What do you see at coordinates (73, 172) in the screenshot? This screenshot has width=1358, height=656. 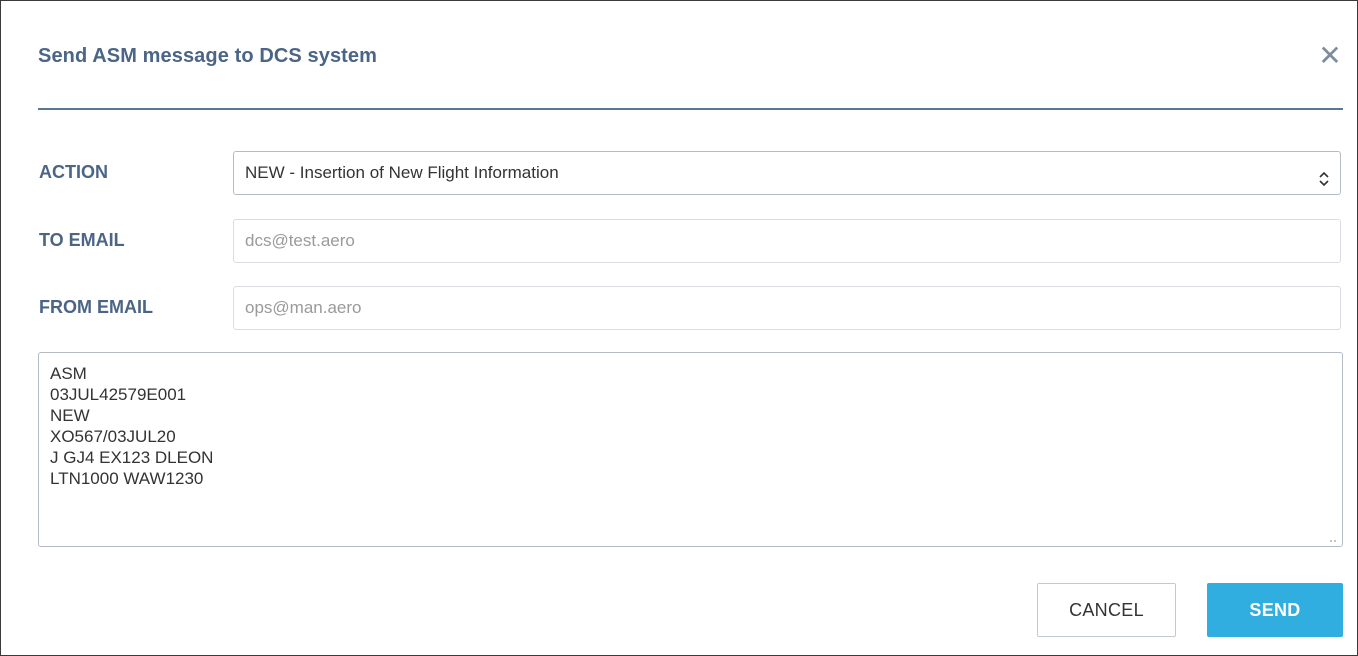 I see `action-label: ACTION` at bounding box center [73, 172].